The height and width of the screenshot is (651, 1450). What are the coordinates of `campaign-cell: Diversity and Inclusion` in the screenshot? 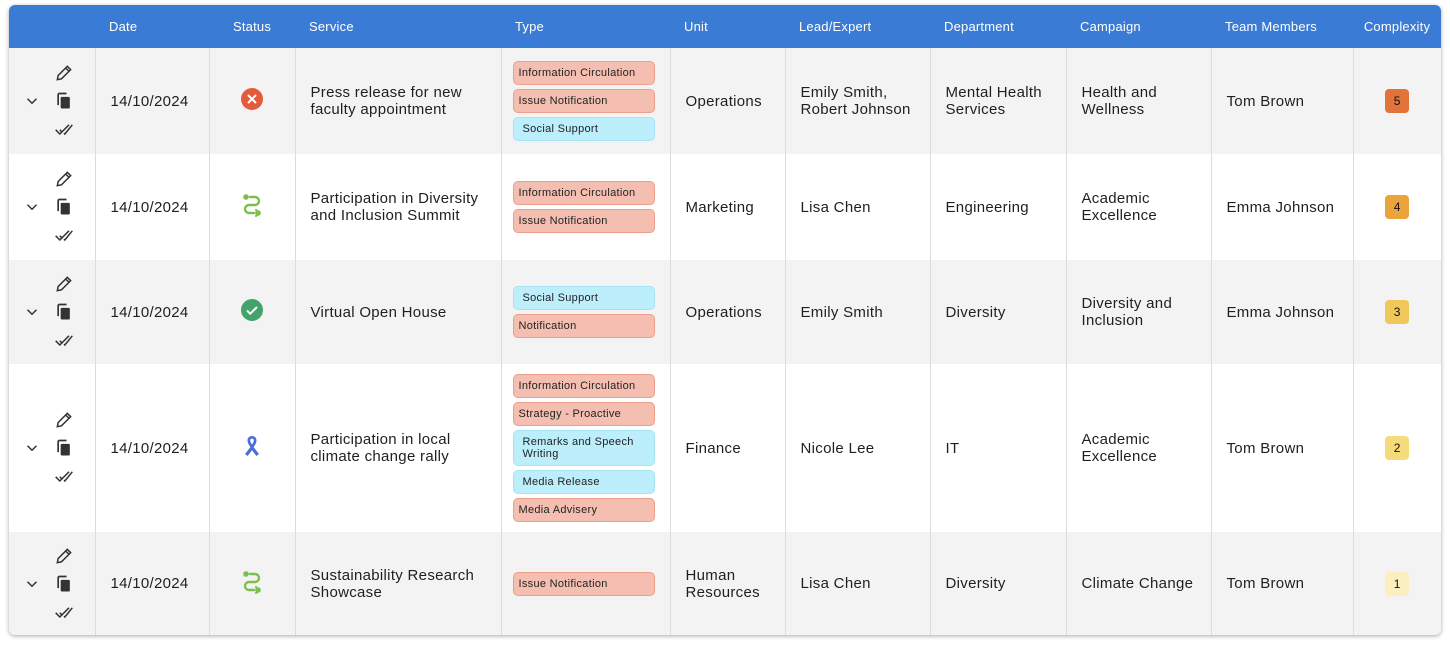 It's located at (1139, 312).